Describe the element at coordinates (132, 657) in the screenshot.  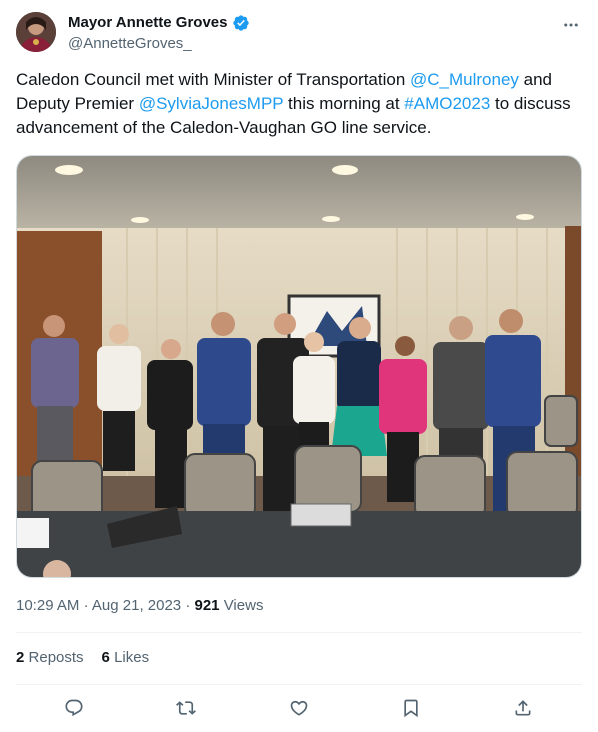
I see `likes-label: Likes` at that location.